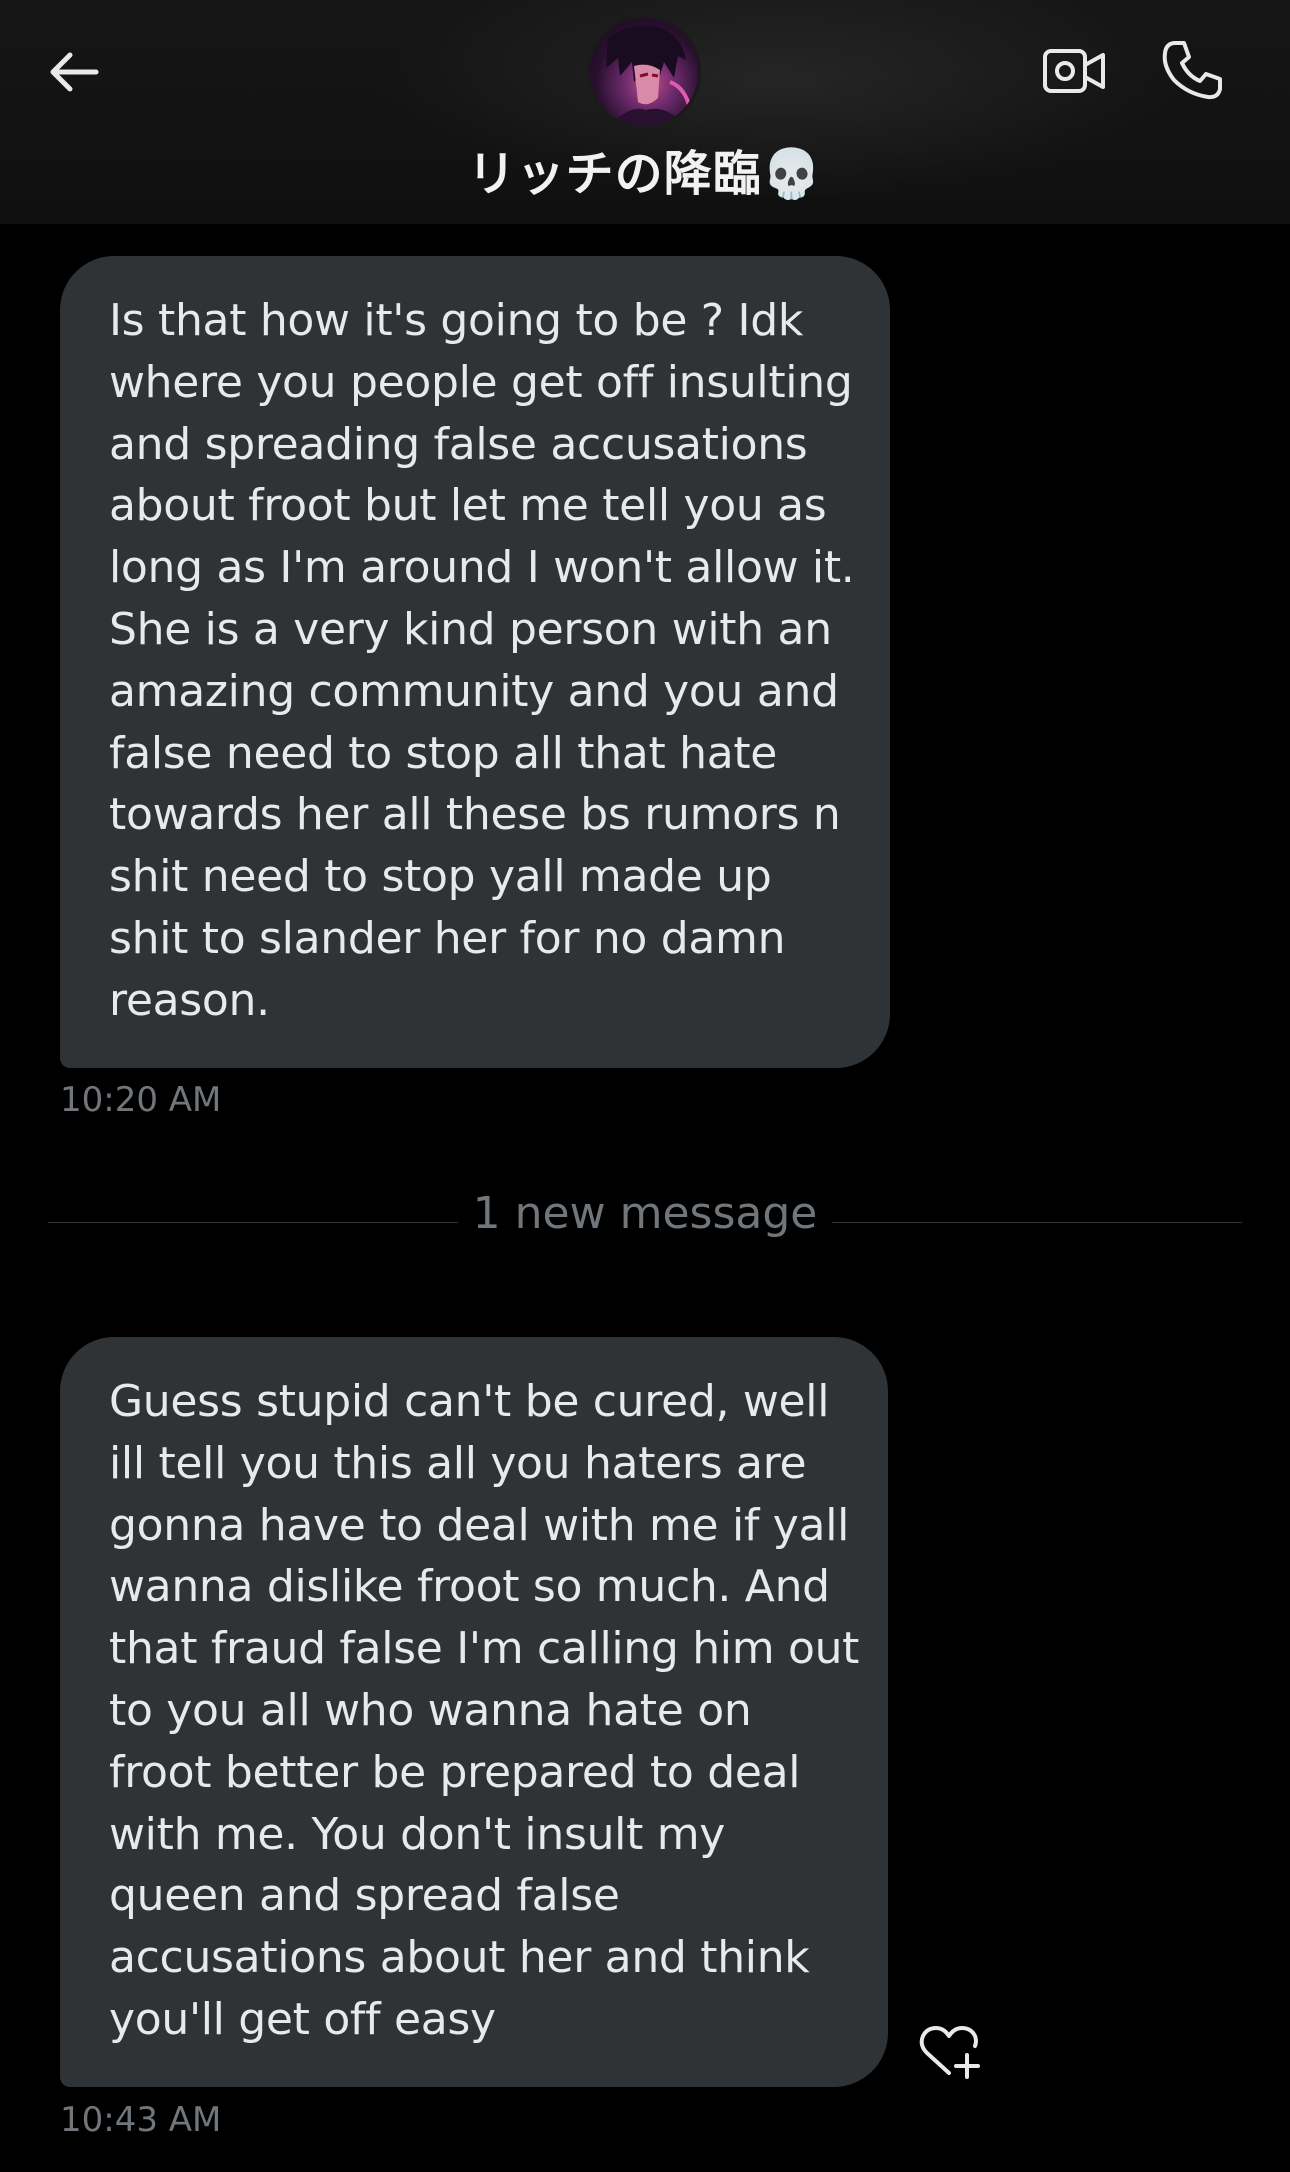 Image resolution: width=1290 pixels, height=2172 pixels. Describe the element at coordinates (475, 815) in the screenshot. I see `message-line: towards her all these bs rumors n` at that location.